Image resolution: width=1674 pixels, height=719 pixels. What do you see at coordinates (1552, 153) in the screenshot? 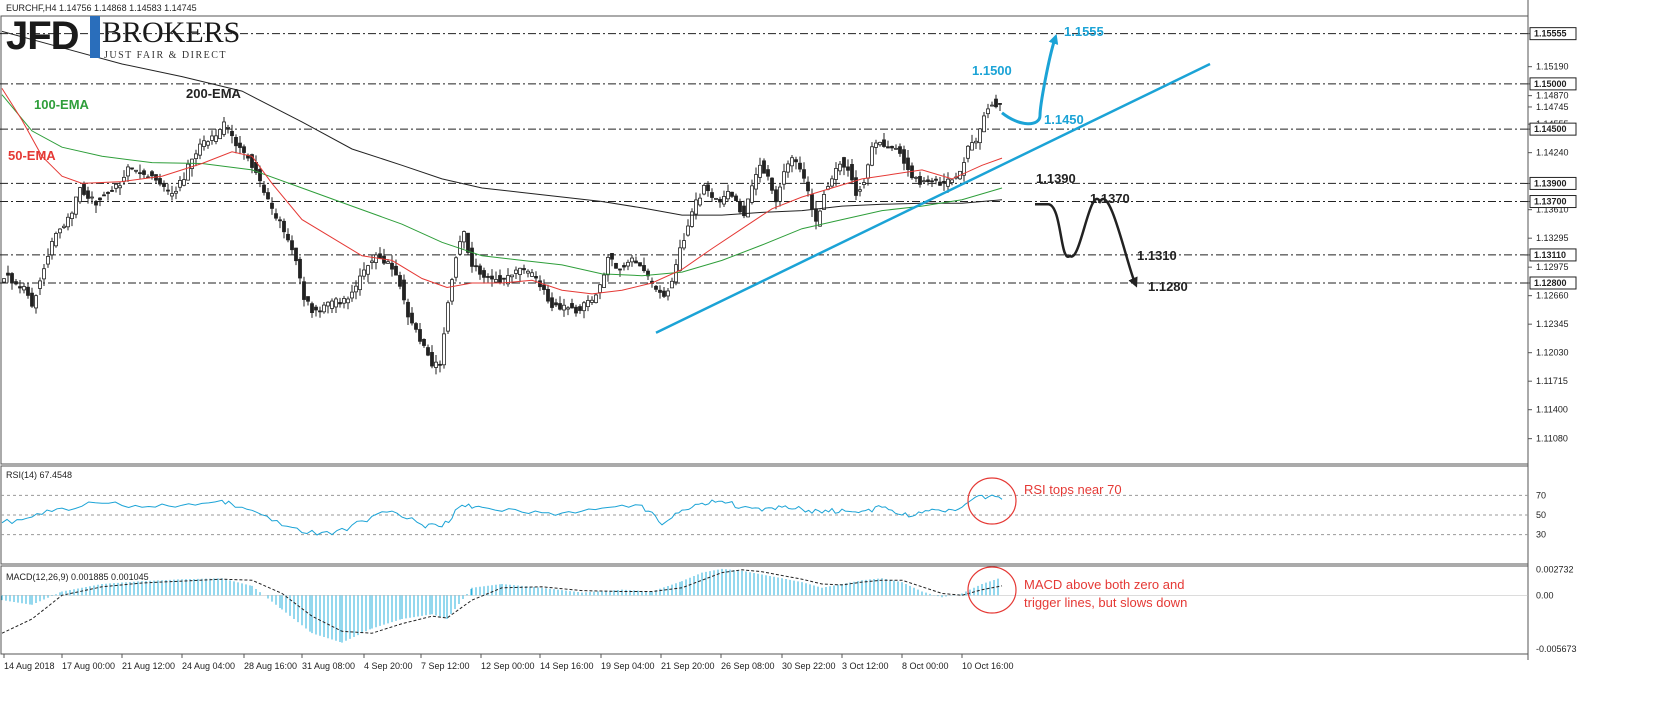
I see `y-tick-label: 1.14240` at bounding box center [1552, 153].